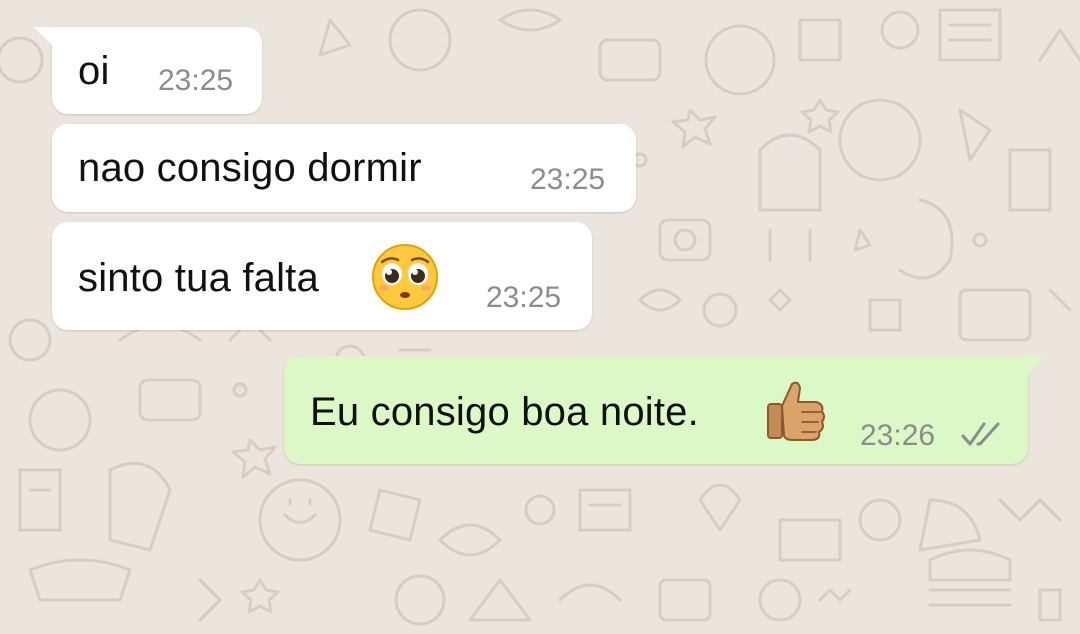 Image resolution: width=1080 pixels, height=634 pixels. I want to click on message-text: sinto tua falta, so click(198, 278).